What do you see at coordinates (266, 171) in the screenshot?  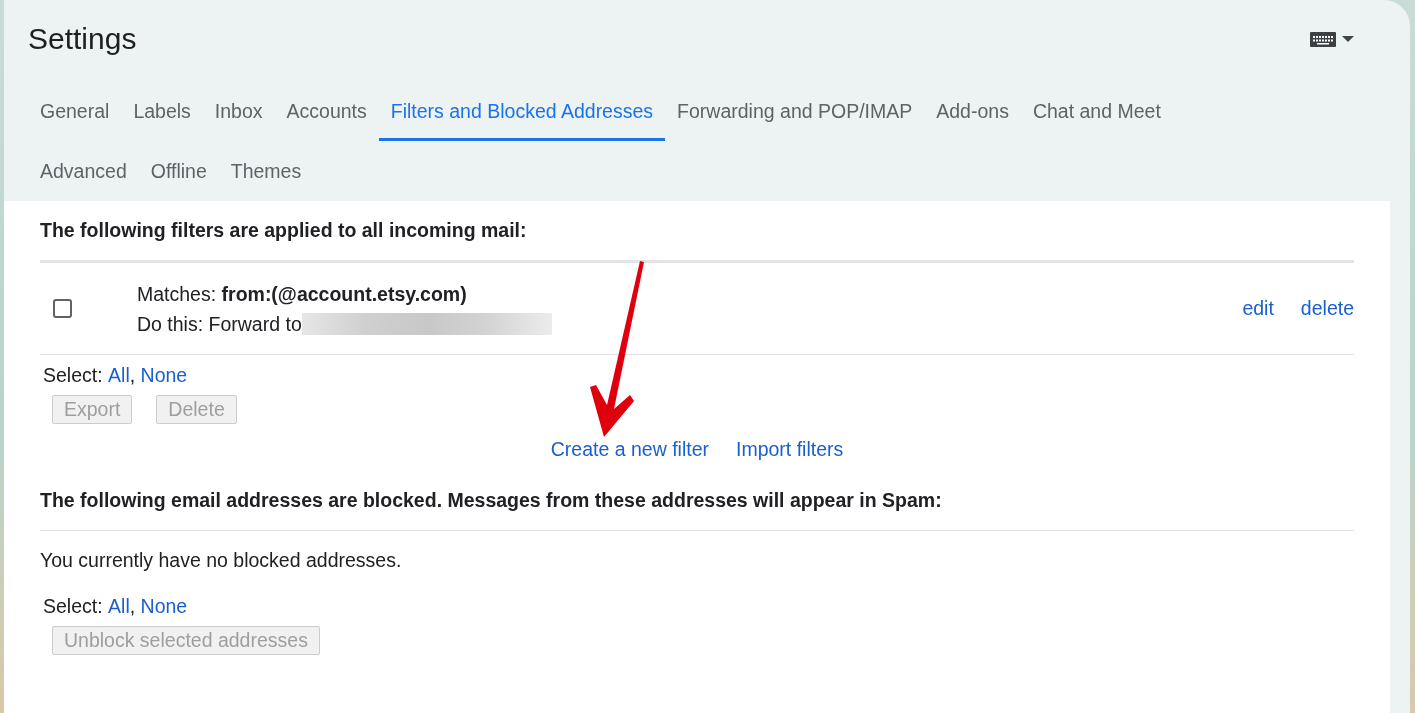 I see `settings-tab: Themes` at bounding box center [266, 171].